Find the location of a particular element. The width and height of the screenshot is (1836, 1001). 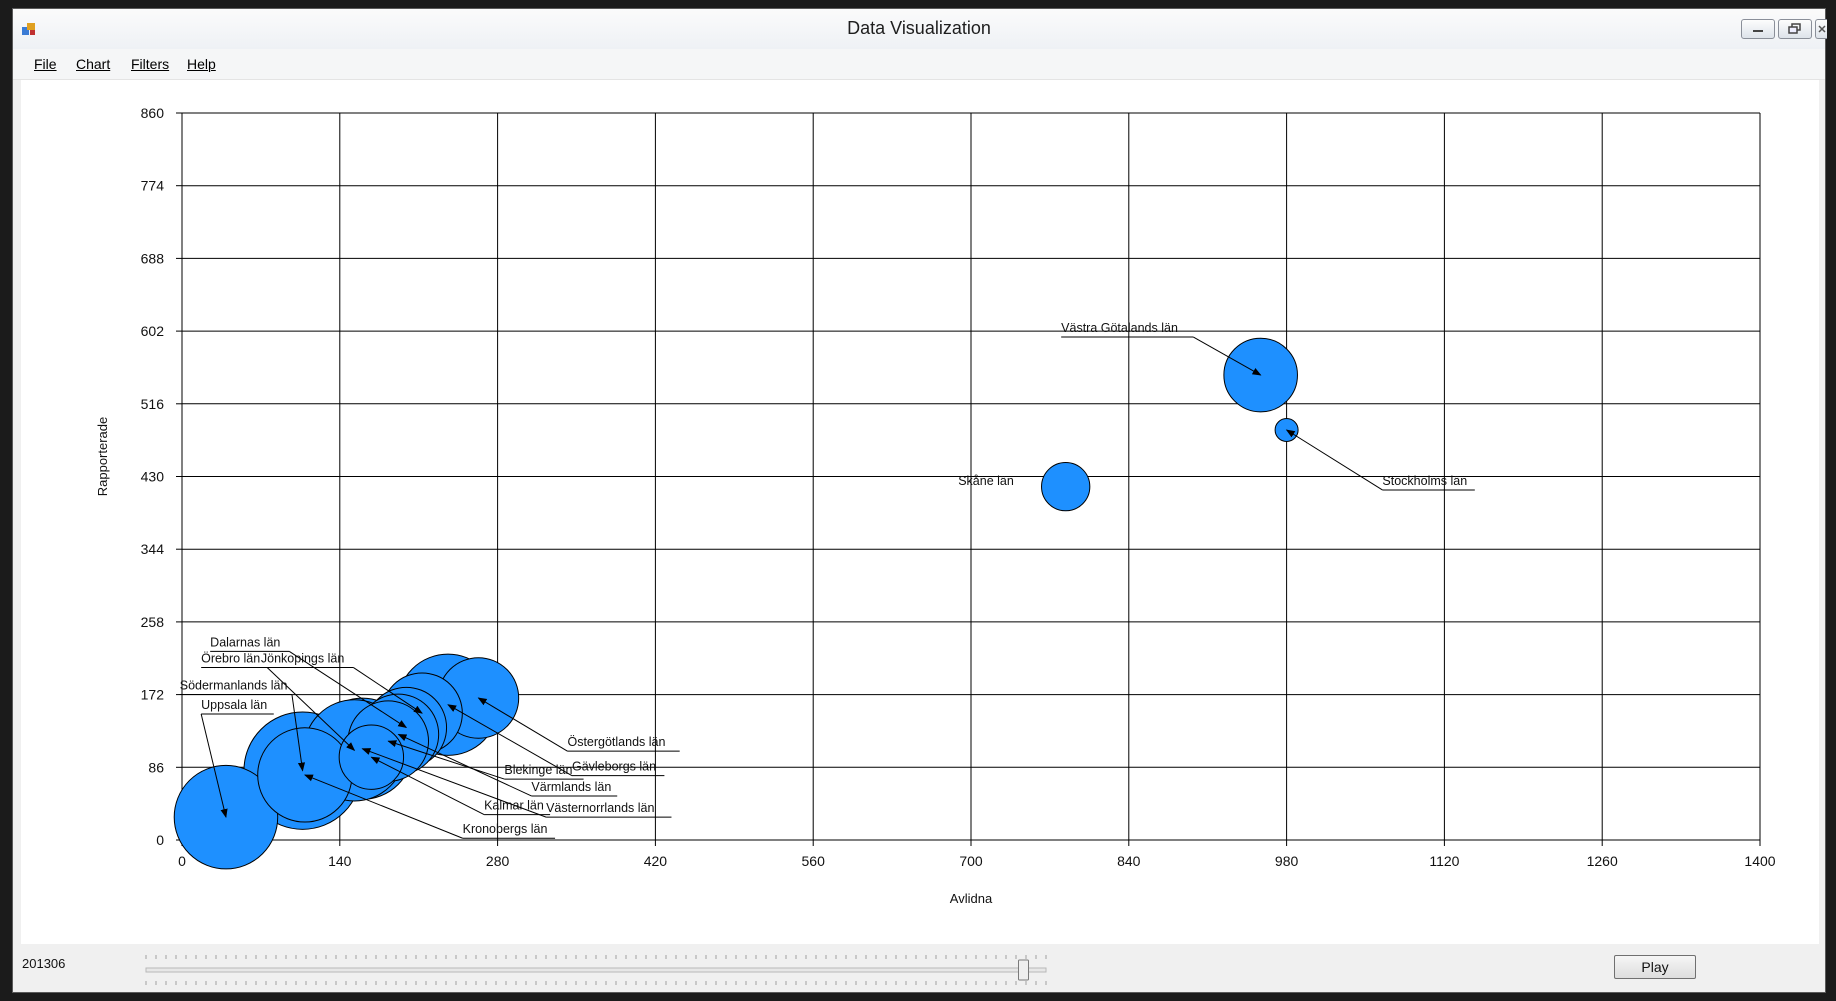

close-button is located at coordinates (1821, 29).